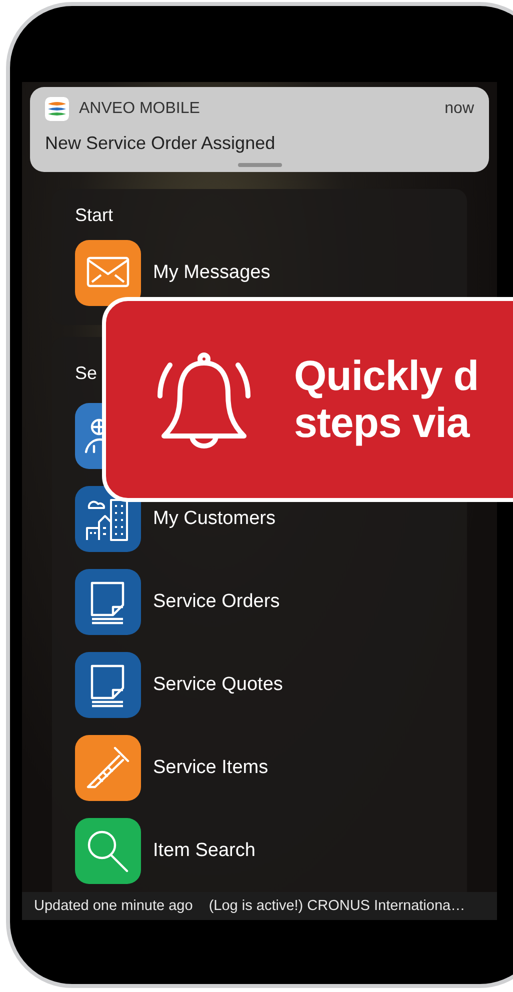  What do you see at coordinates (218, 685) in the screenshot?
I see `menu-item-label: Service Quotes` at bounding box center [218, 685].